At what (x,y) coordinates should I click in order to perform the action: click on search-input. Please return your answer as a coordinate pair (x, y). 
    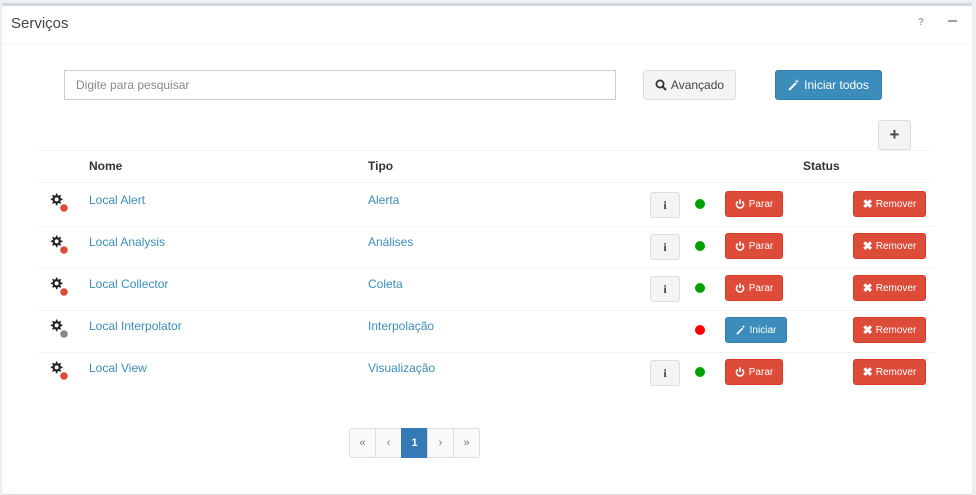
    Looking at the image, I should click on (340, 85).